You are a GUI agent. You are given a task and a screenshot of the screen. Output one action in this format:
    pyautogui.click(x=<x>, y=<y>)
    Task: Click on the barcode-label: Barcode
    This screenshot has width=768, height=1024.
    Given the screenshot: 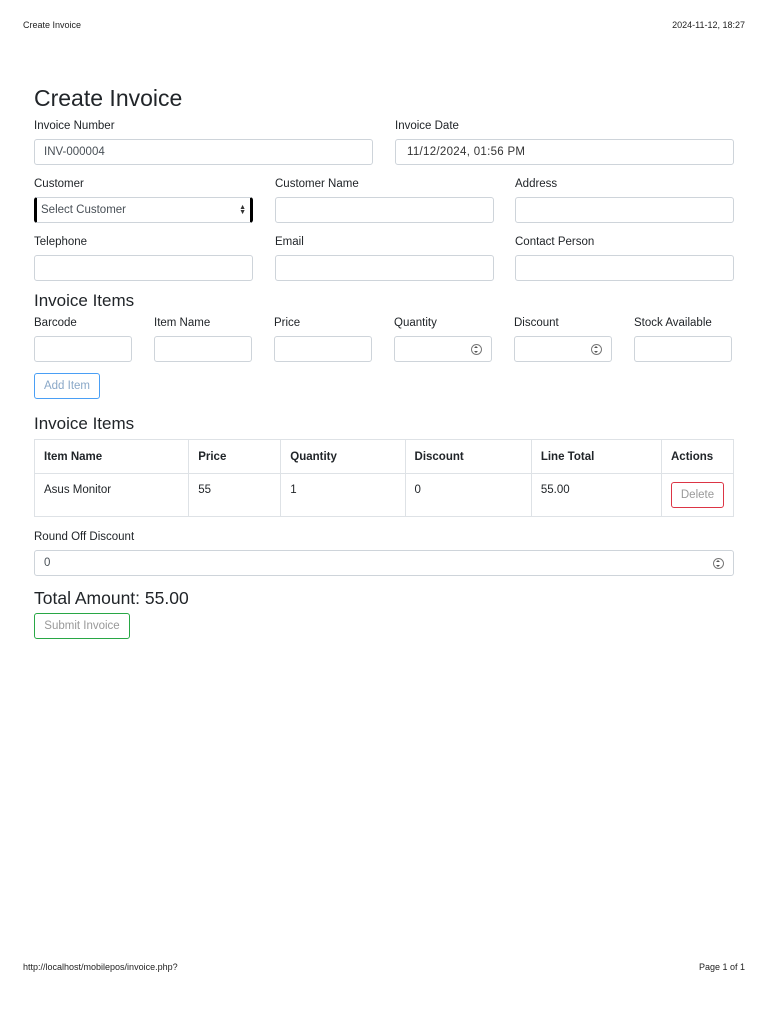 What is the action you would take?
    pyautogui.click(x=55, y=323)
    